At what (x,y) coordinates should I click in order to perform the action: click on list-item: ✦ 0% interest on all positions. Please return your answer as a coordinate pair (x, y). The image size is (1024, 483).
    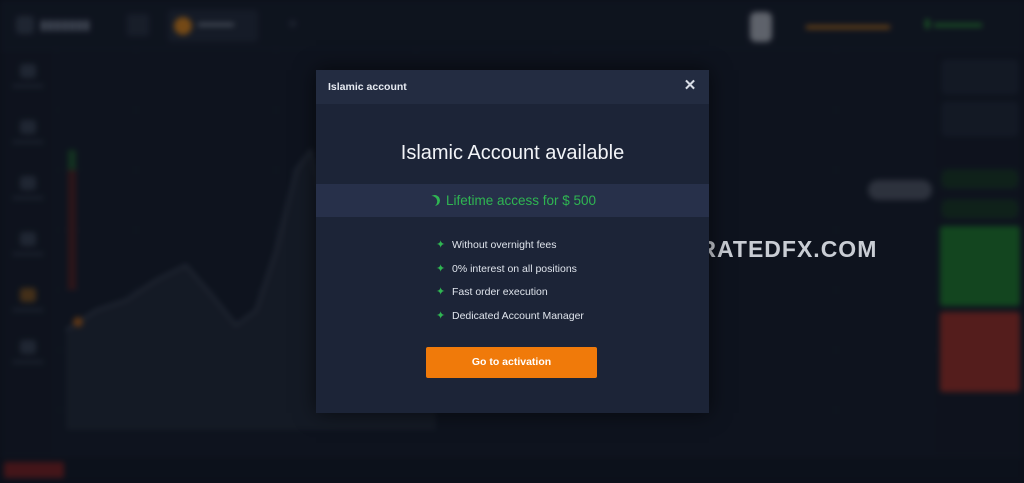
    Looking at the image, I should click on (561, 273).